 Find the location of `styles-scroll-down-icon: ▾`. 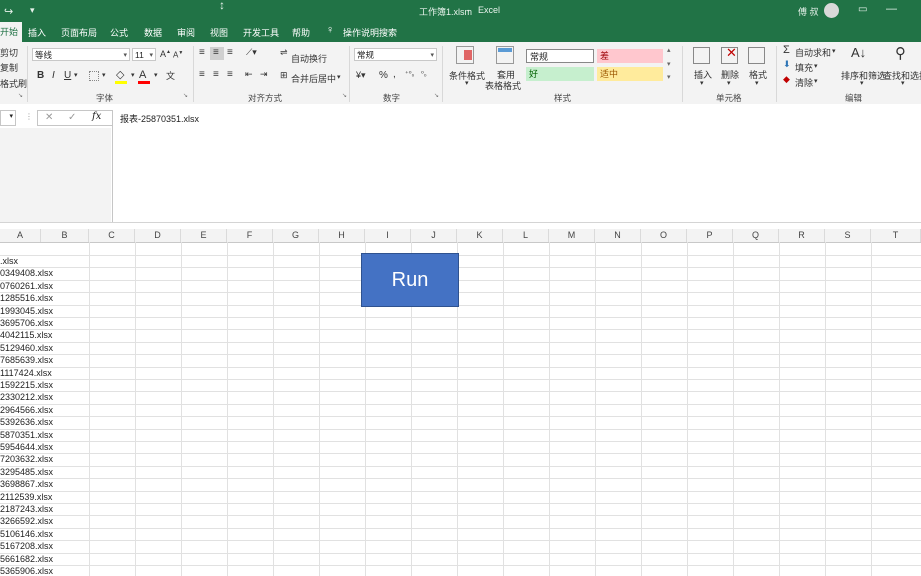

styles-scroll-down-icon: ▾ is located at coordinates (669, 64).